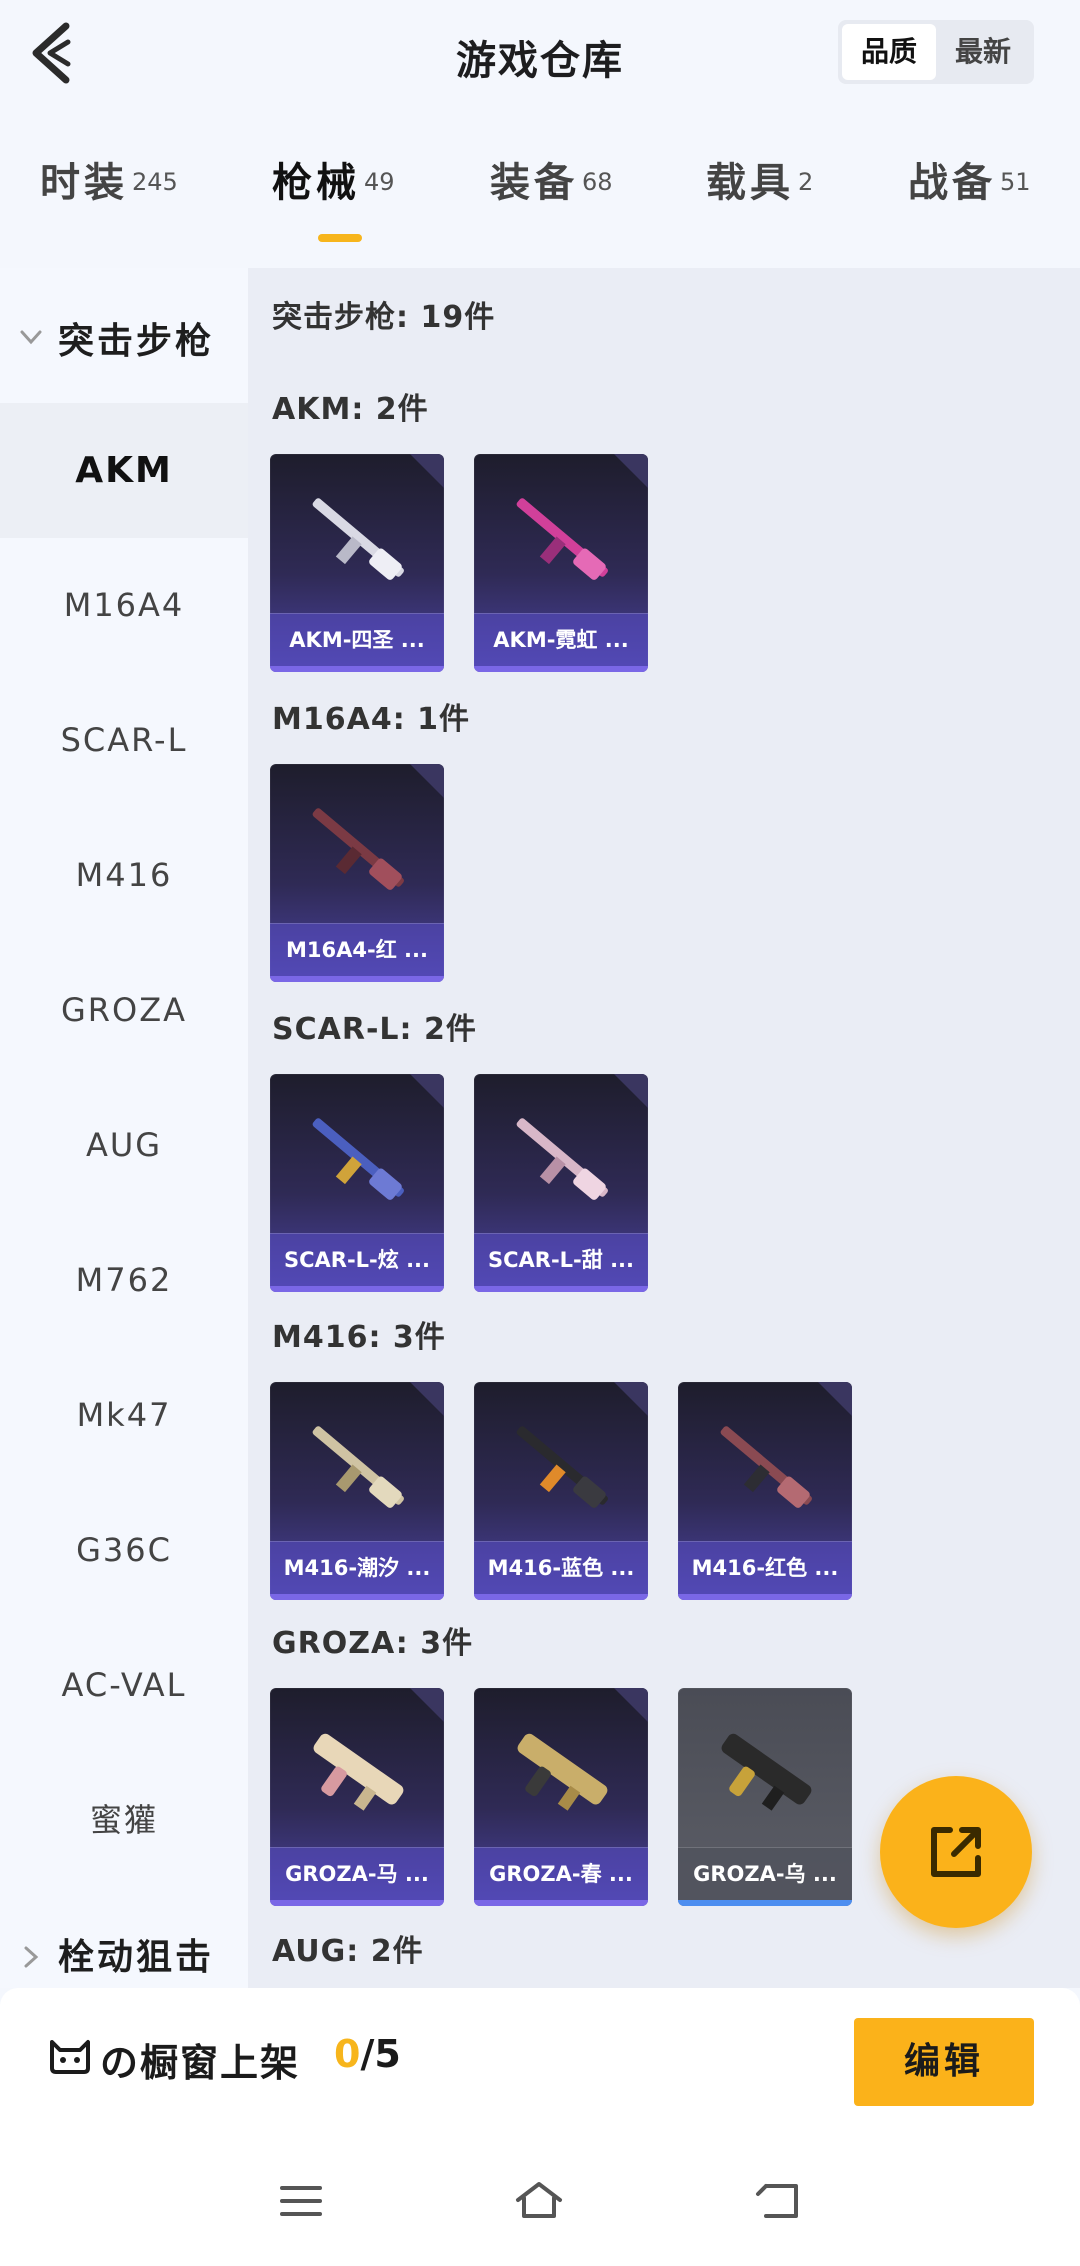 Image resolution: width=1080 pixels, height=2266 pixels. I want to click on tab-count: 68, so click(597, 181).